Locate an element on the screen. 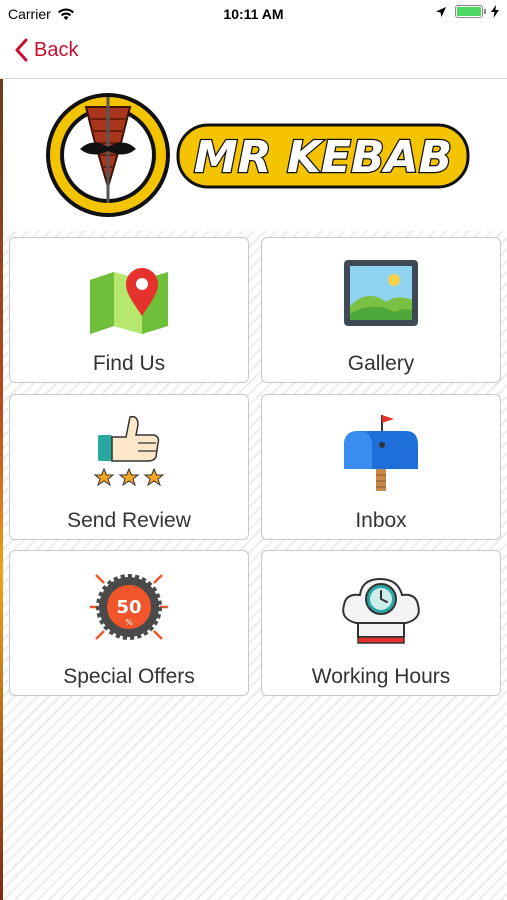 The image size is (507, 900). back-button: Back is located at coordinates (46, 50).